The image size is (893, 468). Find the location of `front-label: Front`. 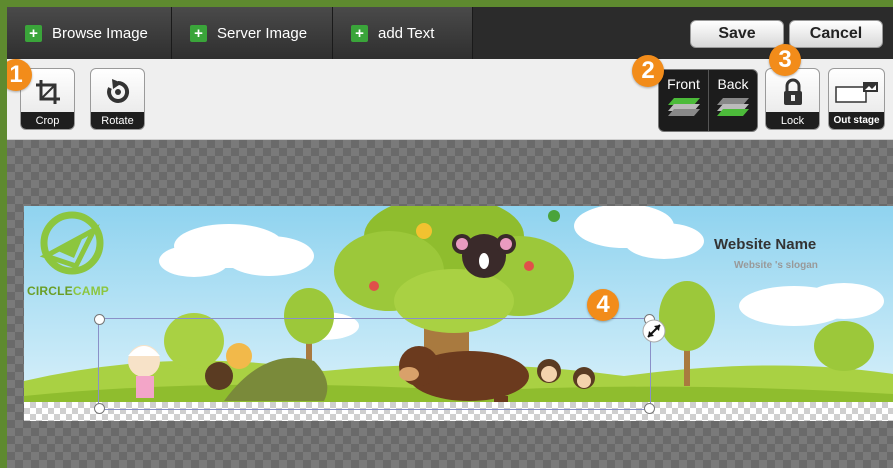

front-label: Front is located at coordinates (683, 84).